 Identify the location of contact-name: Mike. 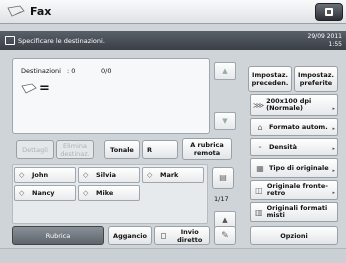
(105, 193).